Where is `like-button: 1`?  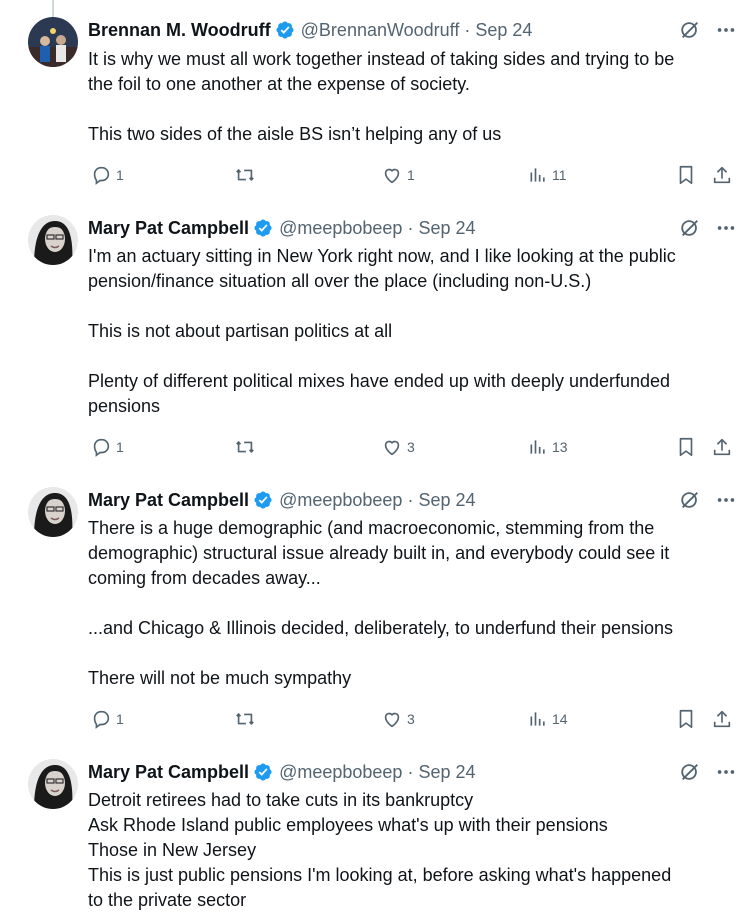
like-button: 1 is located at coordinates (398, 175).